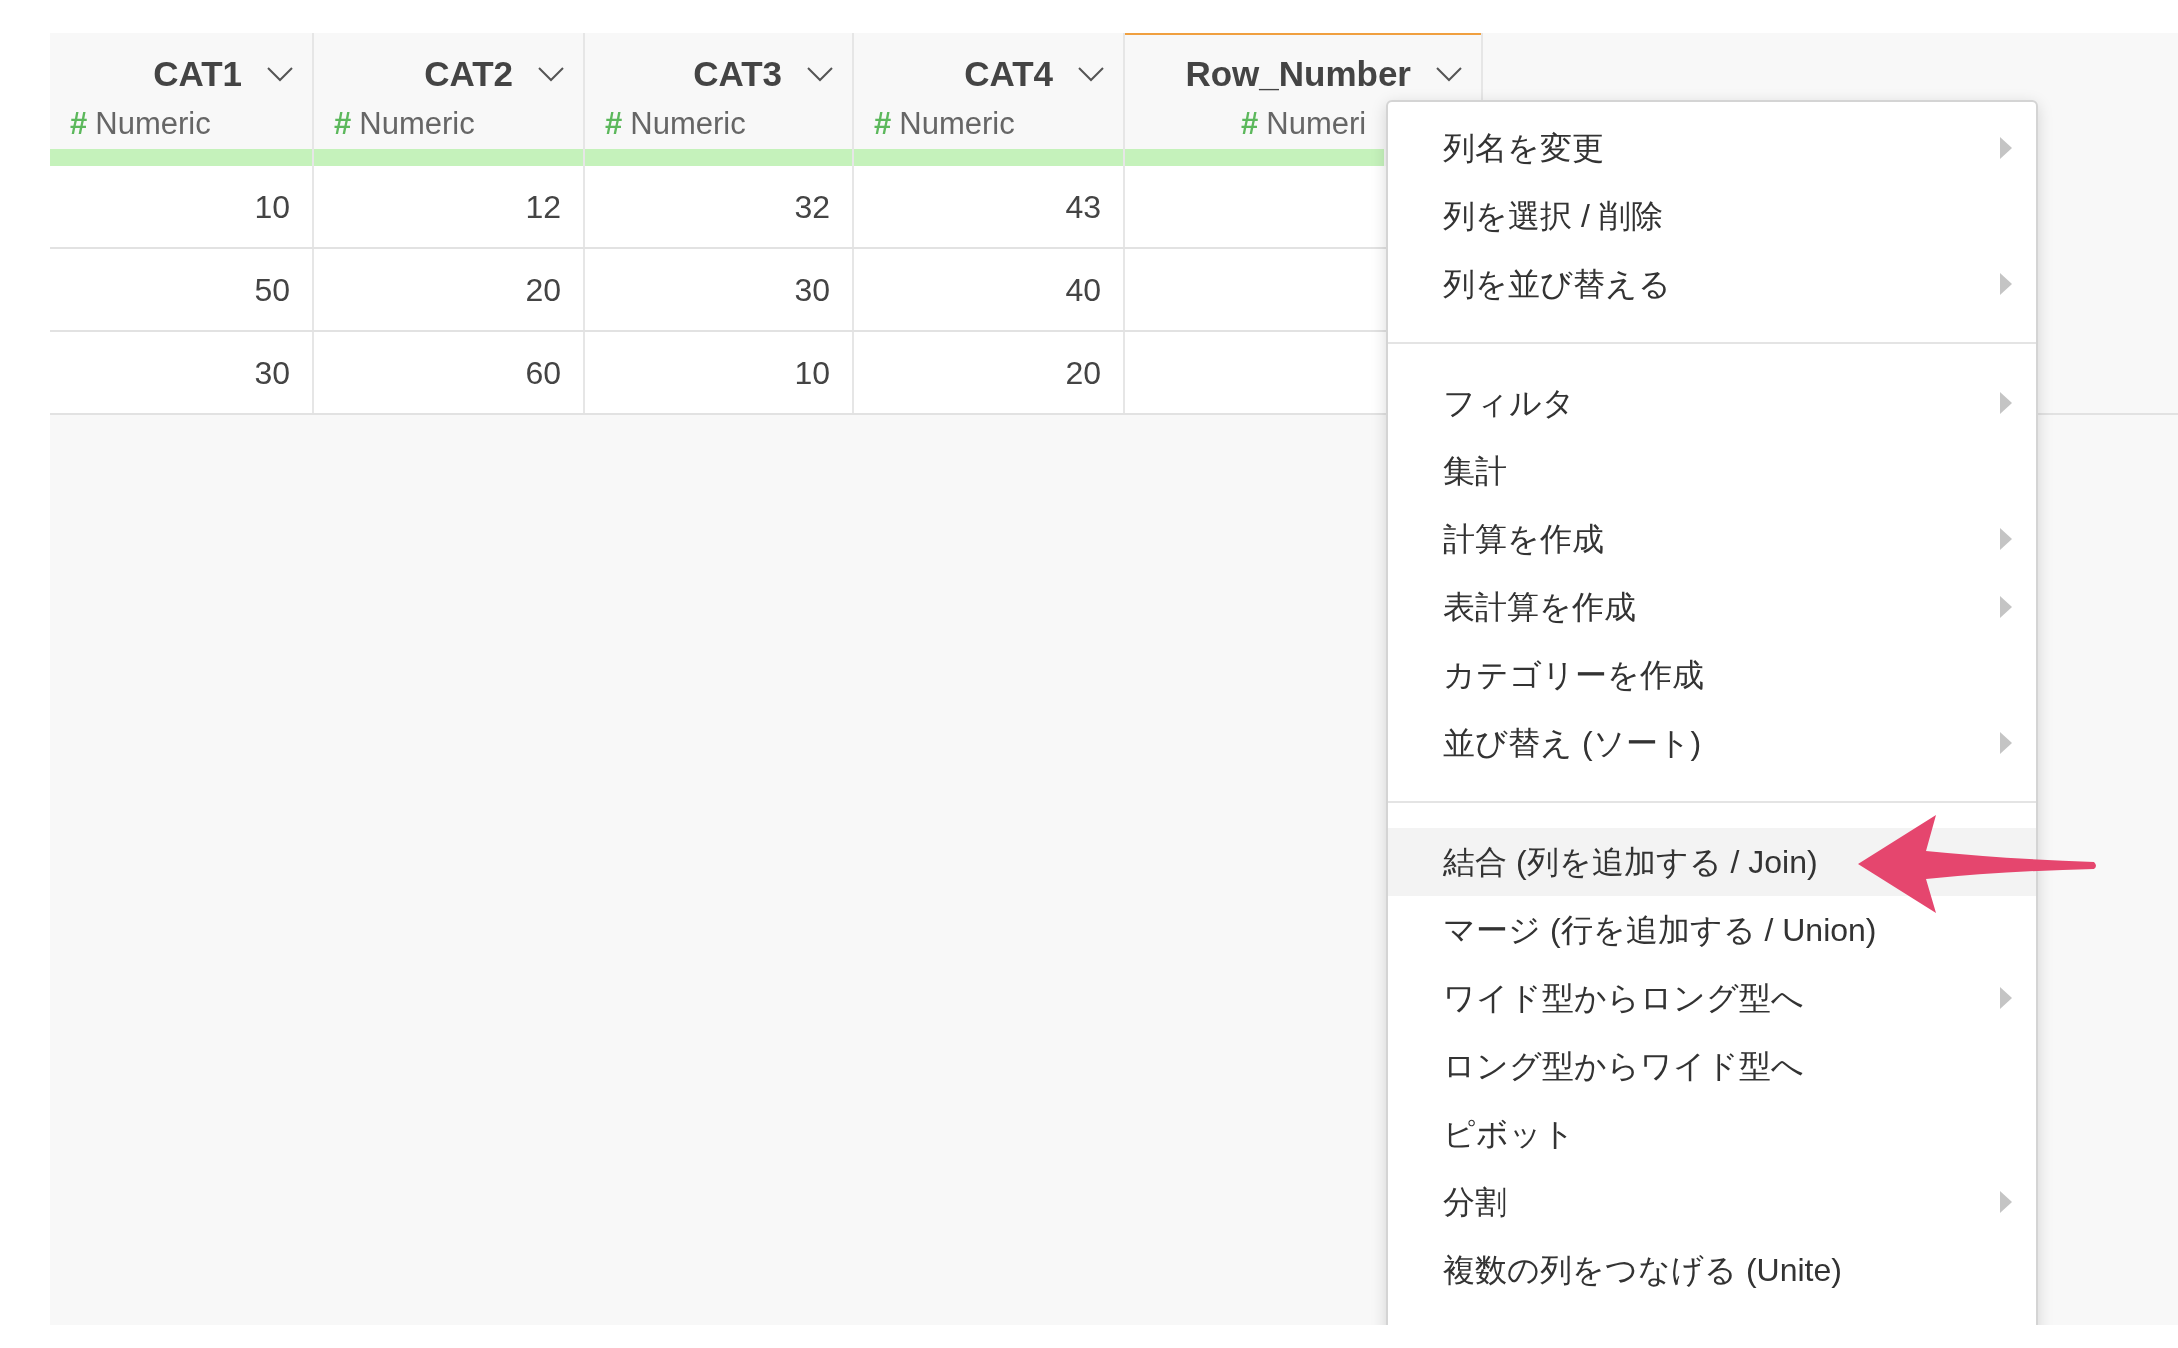  Describe the element at coordinates (1712, 743) in the screenshot. I see `menu-item: 並び替え (ソート)` at that location.